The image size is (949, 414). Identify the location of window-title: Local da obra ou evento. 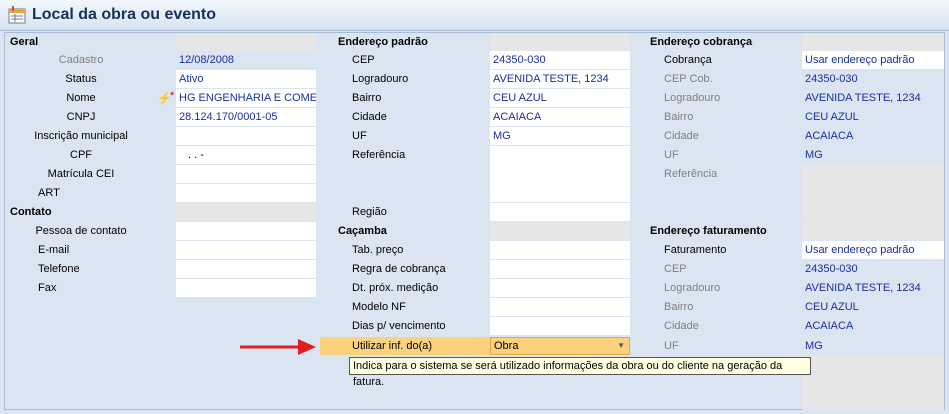
(124, 14).